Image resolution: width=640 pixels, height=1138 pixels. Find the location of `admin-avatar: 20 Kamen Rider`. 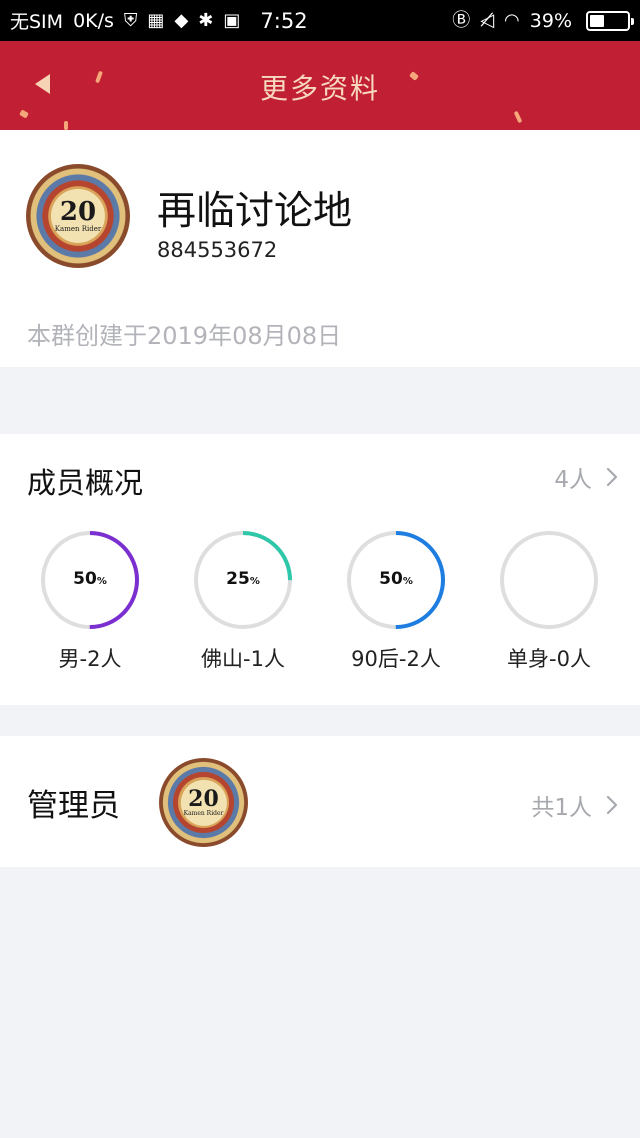

admin-avatar: 20 Kamen Rider is located at coordinates (203, 802).